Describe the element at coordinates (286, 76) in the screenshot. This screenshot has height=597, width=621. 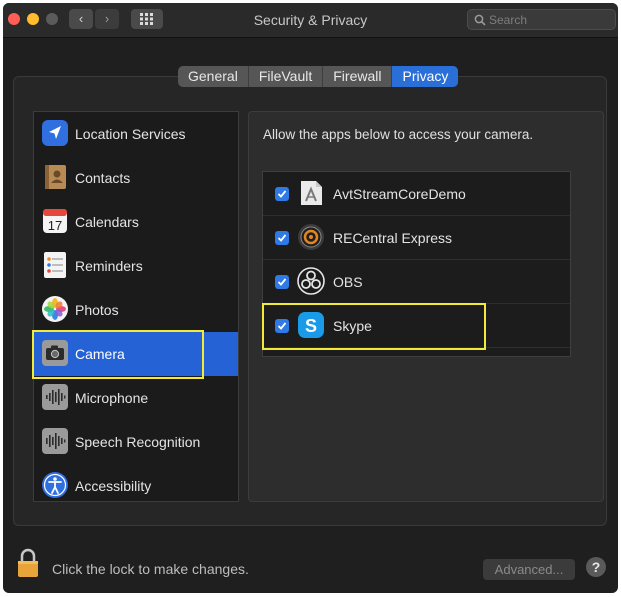
I see `tab-filevault: FileVault` at that location.